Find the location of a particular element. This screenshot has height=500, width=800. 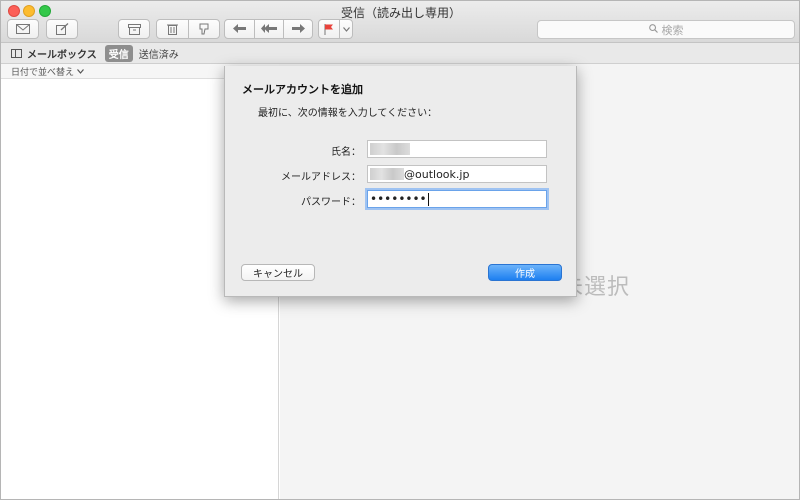

redacted-email-user is located at coordinates (387, 174).